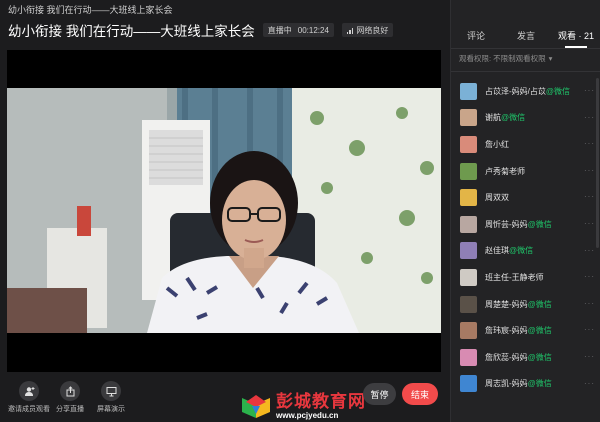 The width and height of the screenshot is (600, 422). Describe the element at coordinates (497, 144) in the screenshot. I see `viewer-name: 詹小红` at that location.